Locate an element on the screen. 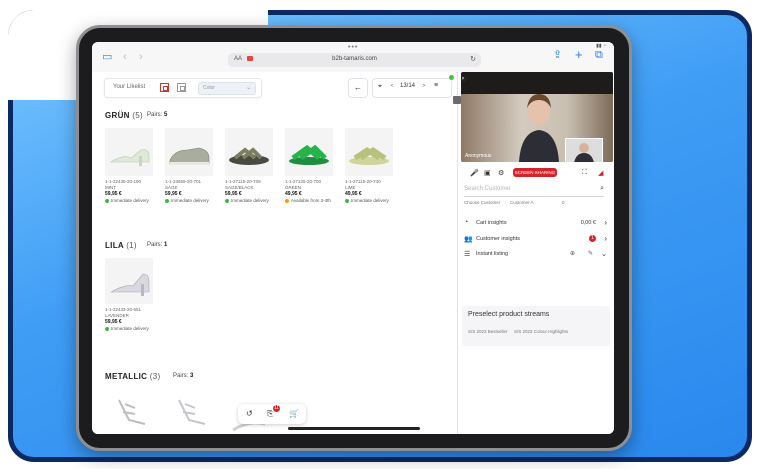  section-title-lila: LILA (1) is located at coordinates (121, 245).